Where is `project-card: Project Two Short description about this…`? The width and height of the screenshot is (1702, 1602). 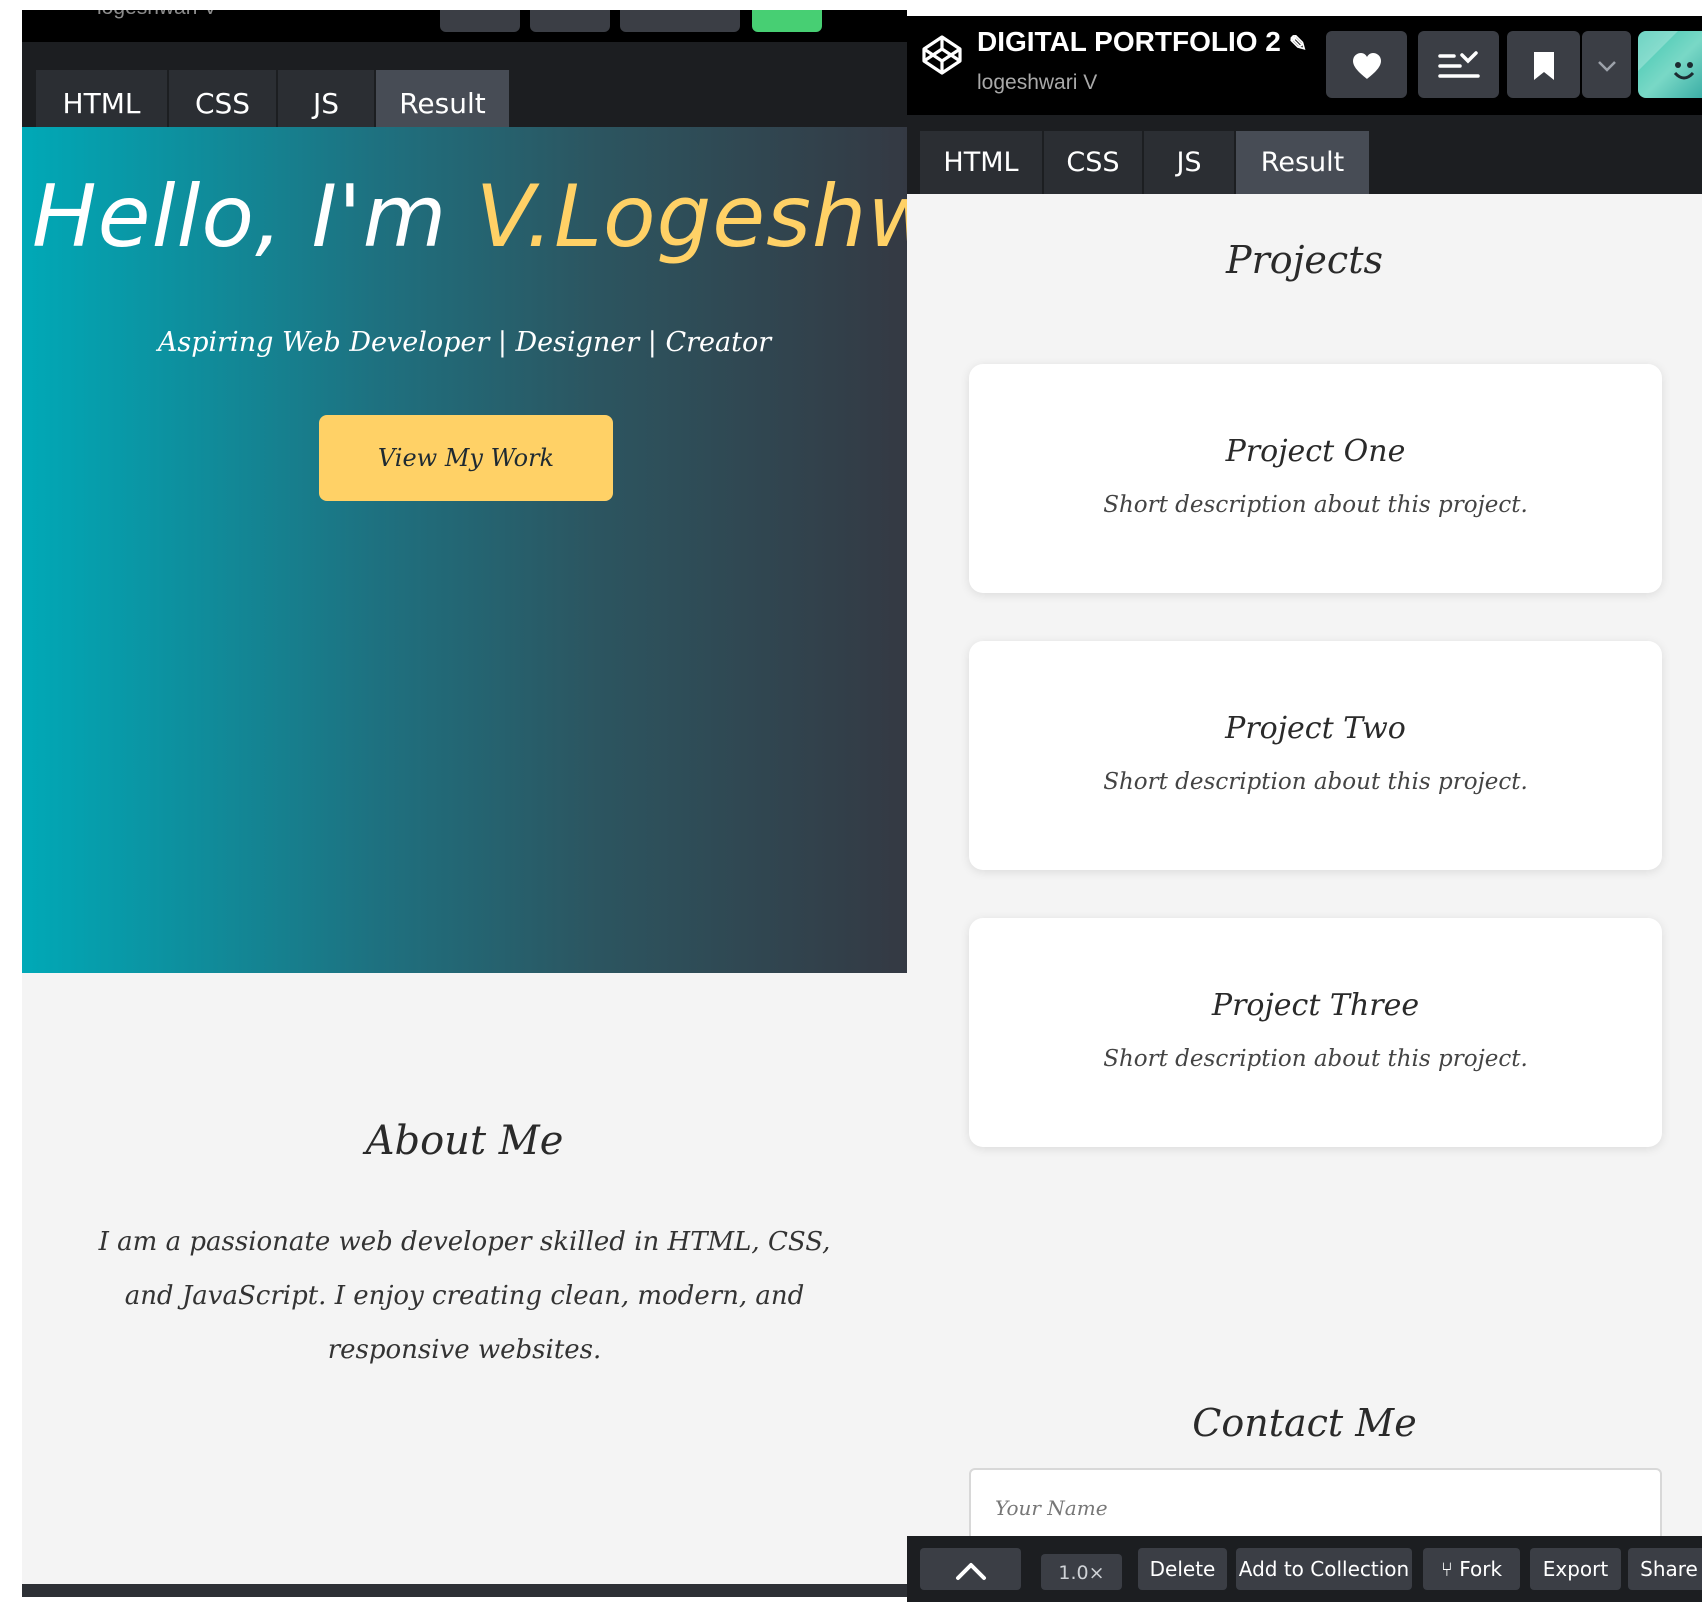
project-card: Project Two Short description about this… is located at coordinates (1315, 755).